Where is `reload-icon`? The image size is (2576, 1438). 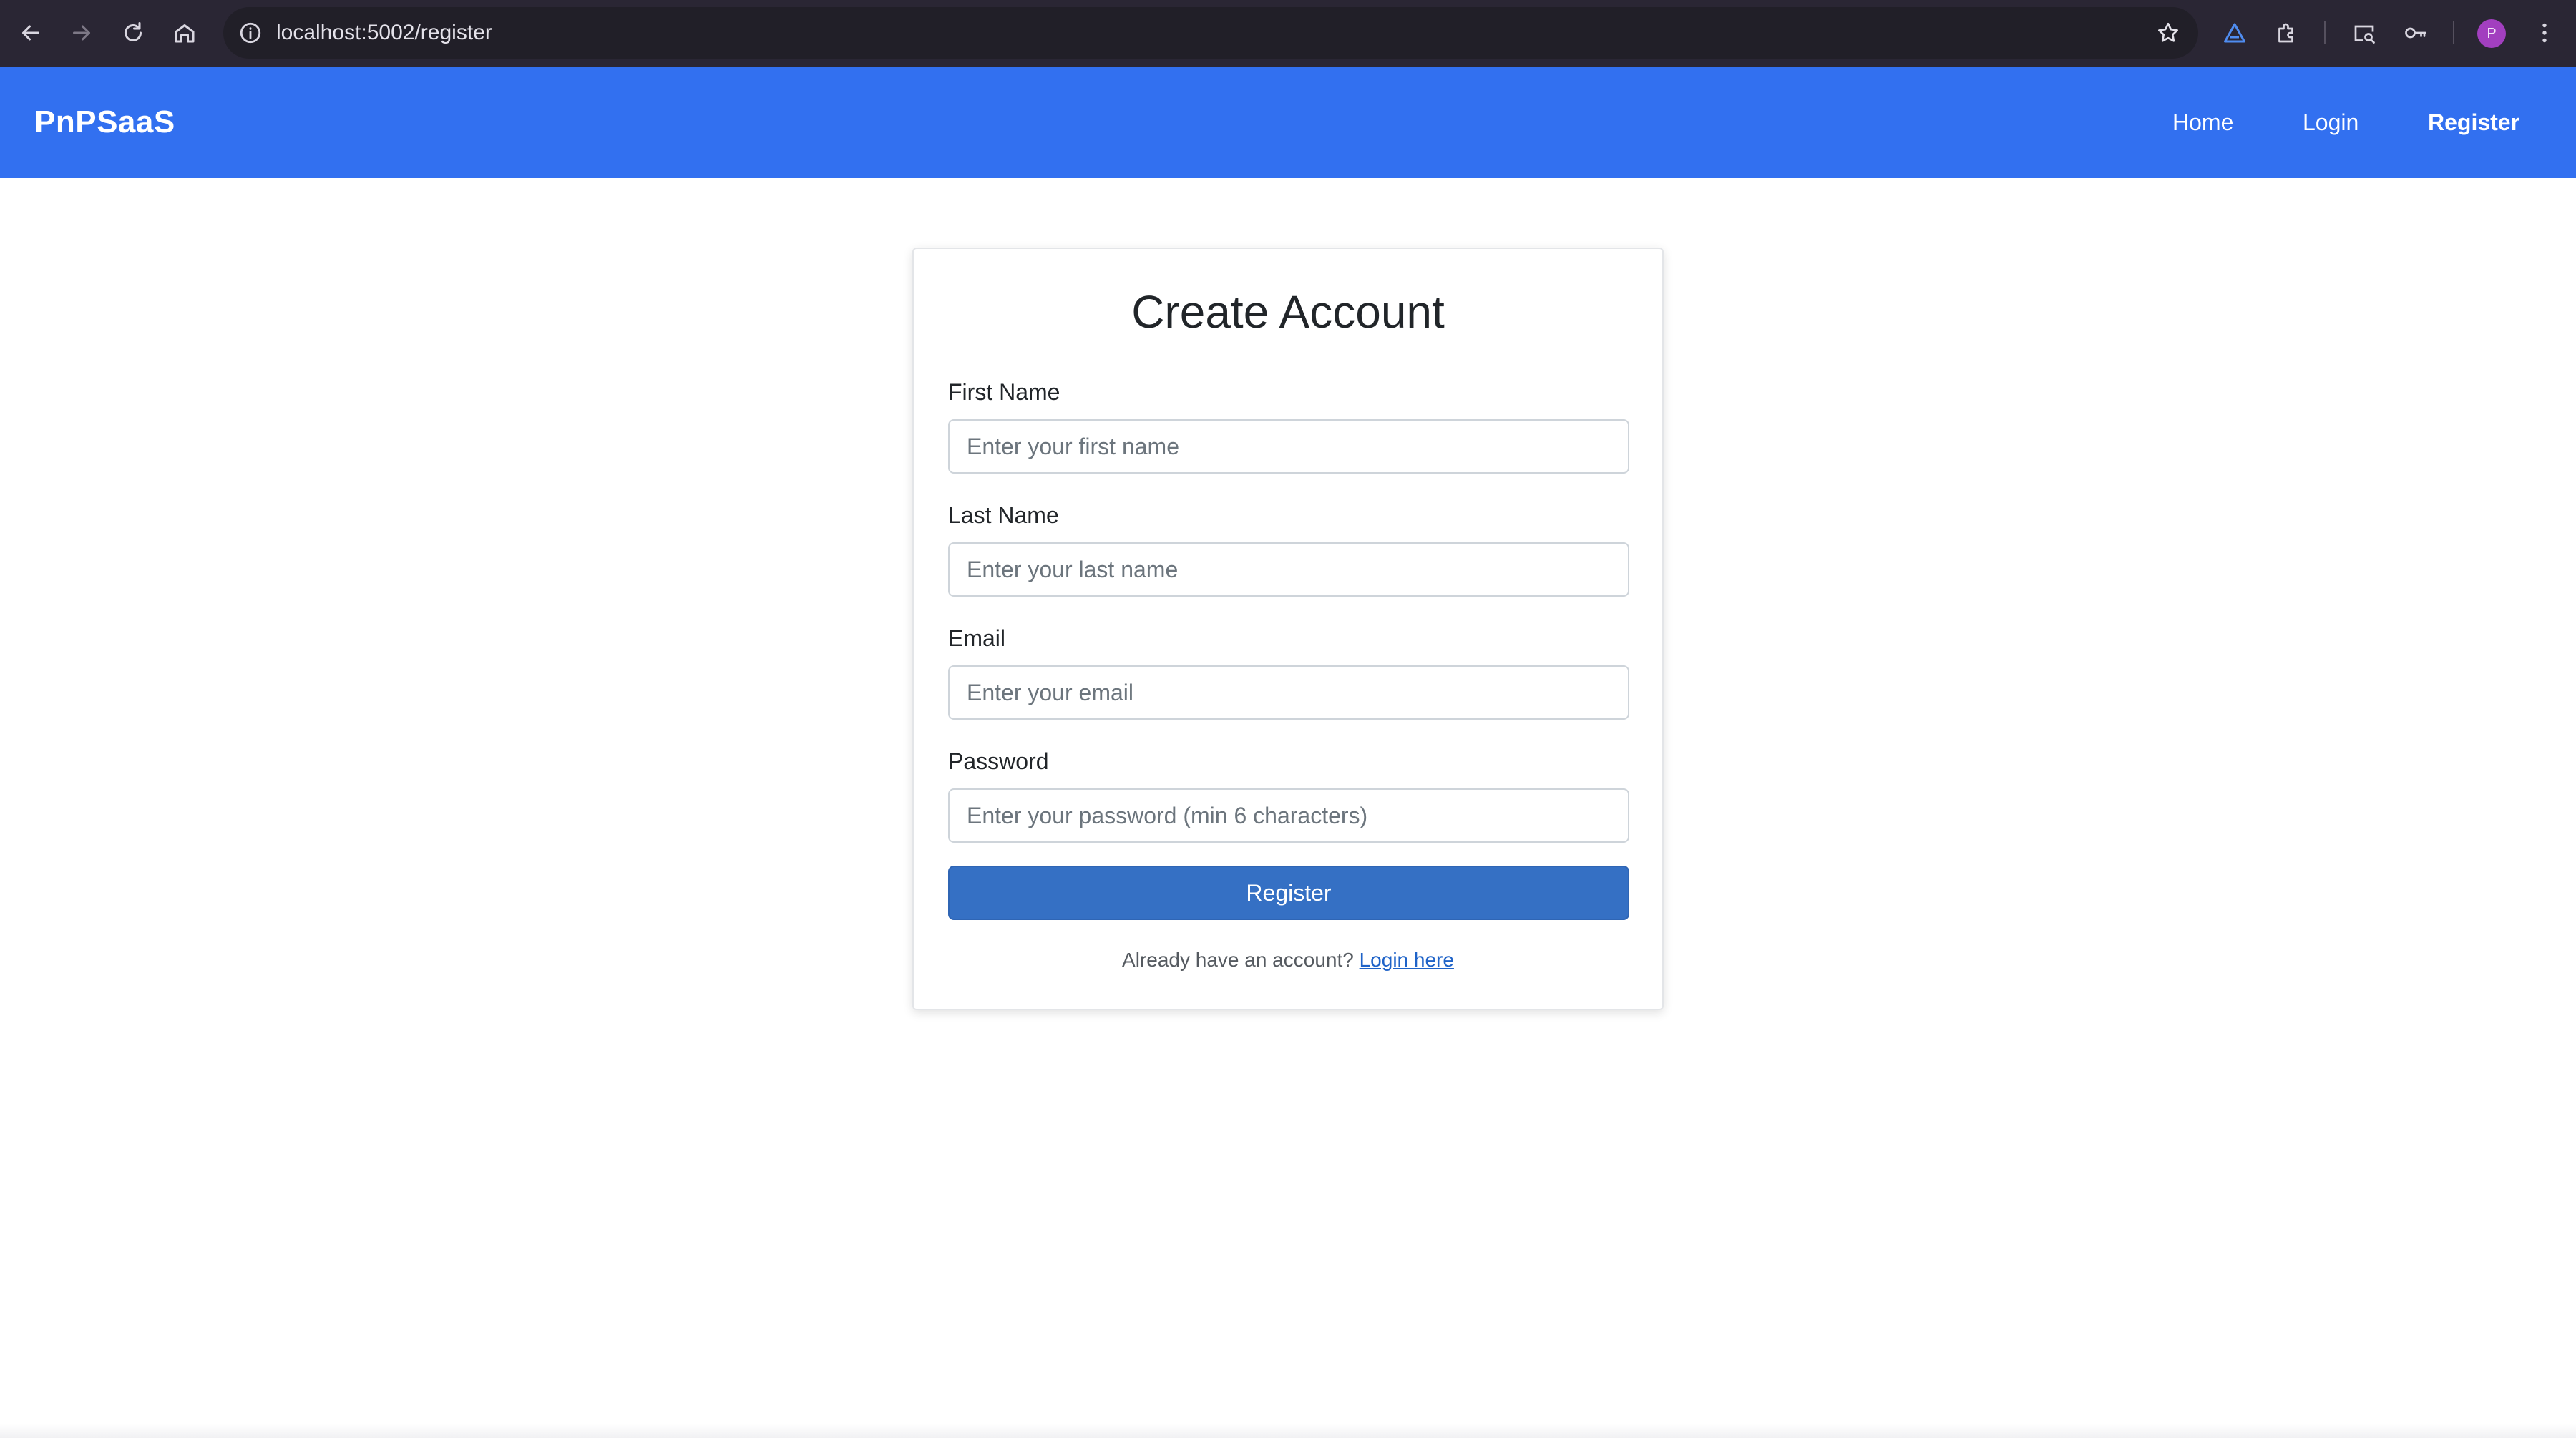 reload-icon is located at coordinates (133, 32).